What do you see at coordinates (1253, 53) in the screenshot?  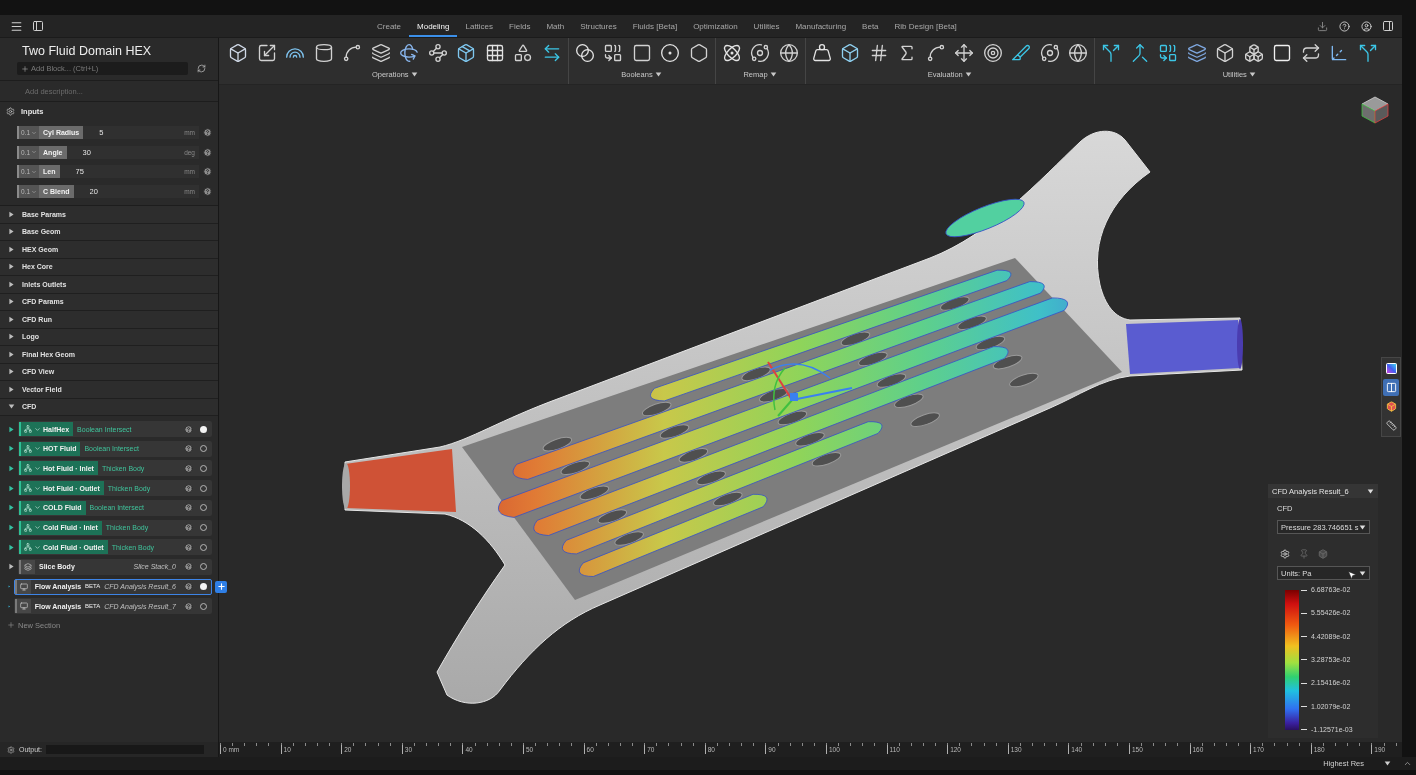 I see `boxes-icon` at bounding box center [1253, 53].